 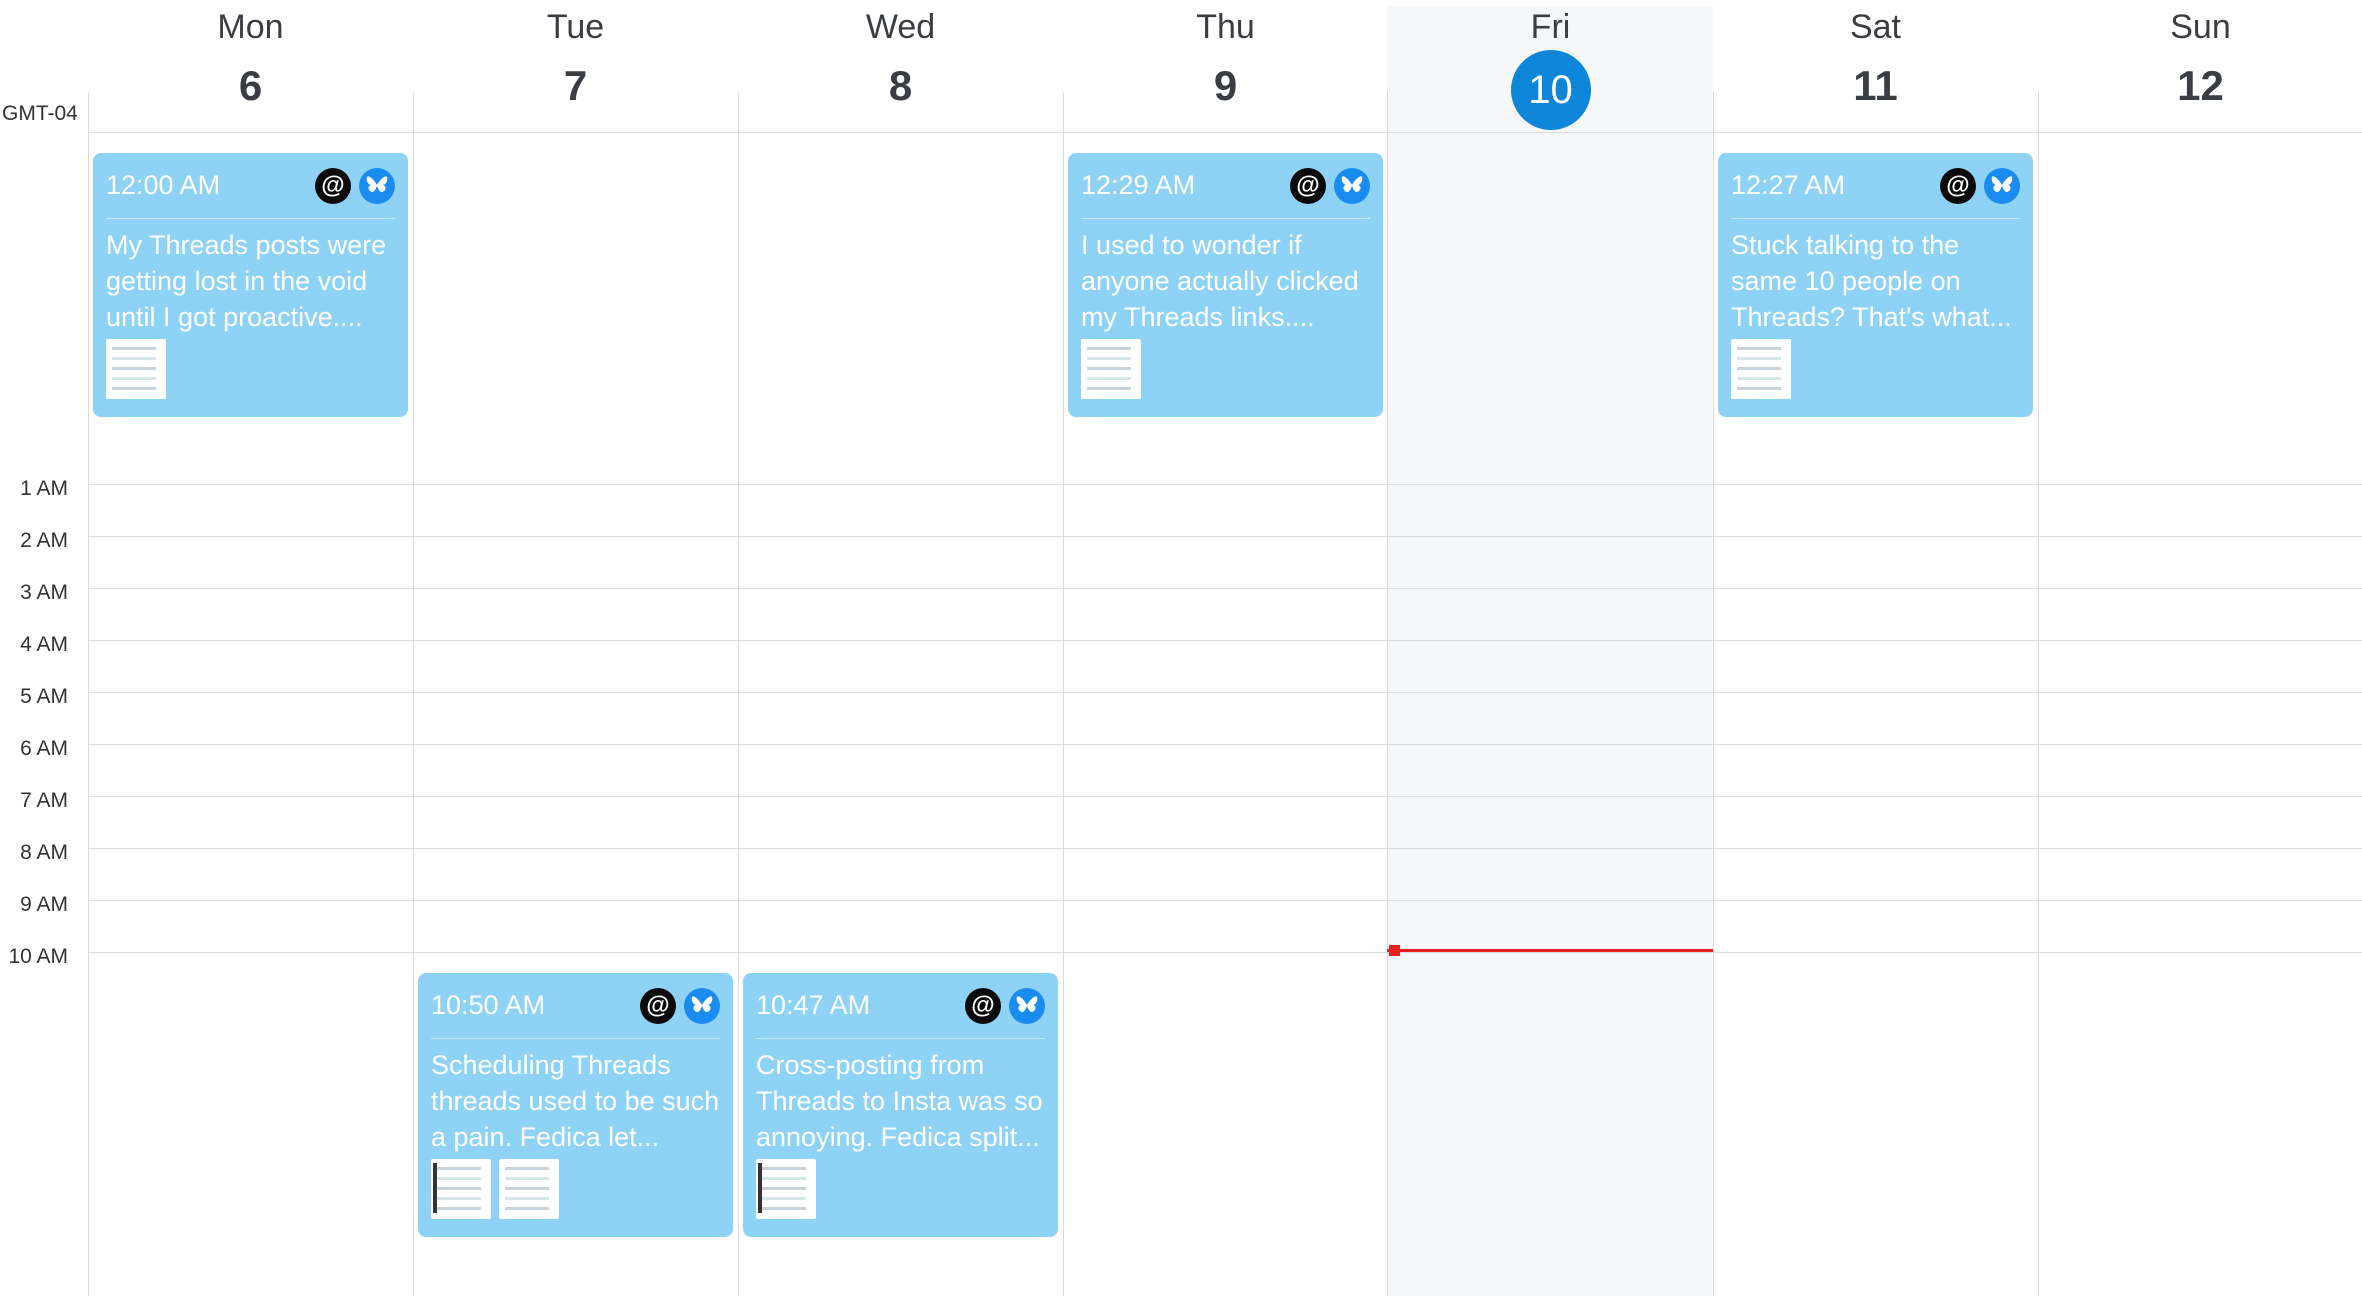 What do you see at coordinates (1138, 185) in the screenshot?
I see `event-time: 12:29 AM` at bounding box center [1138, 185].